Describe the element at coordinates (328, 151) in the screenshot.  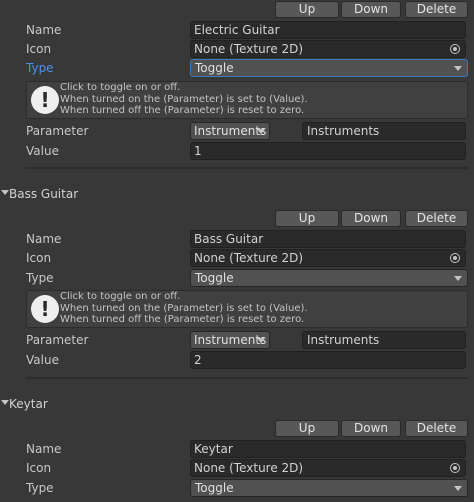
I see `value-field: 1` at that location.